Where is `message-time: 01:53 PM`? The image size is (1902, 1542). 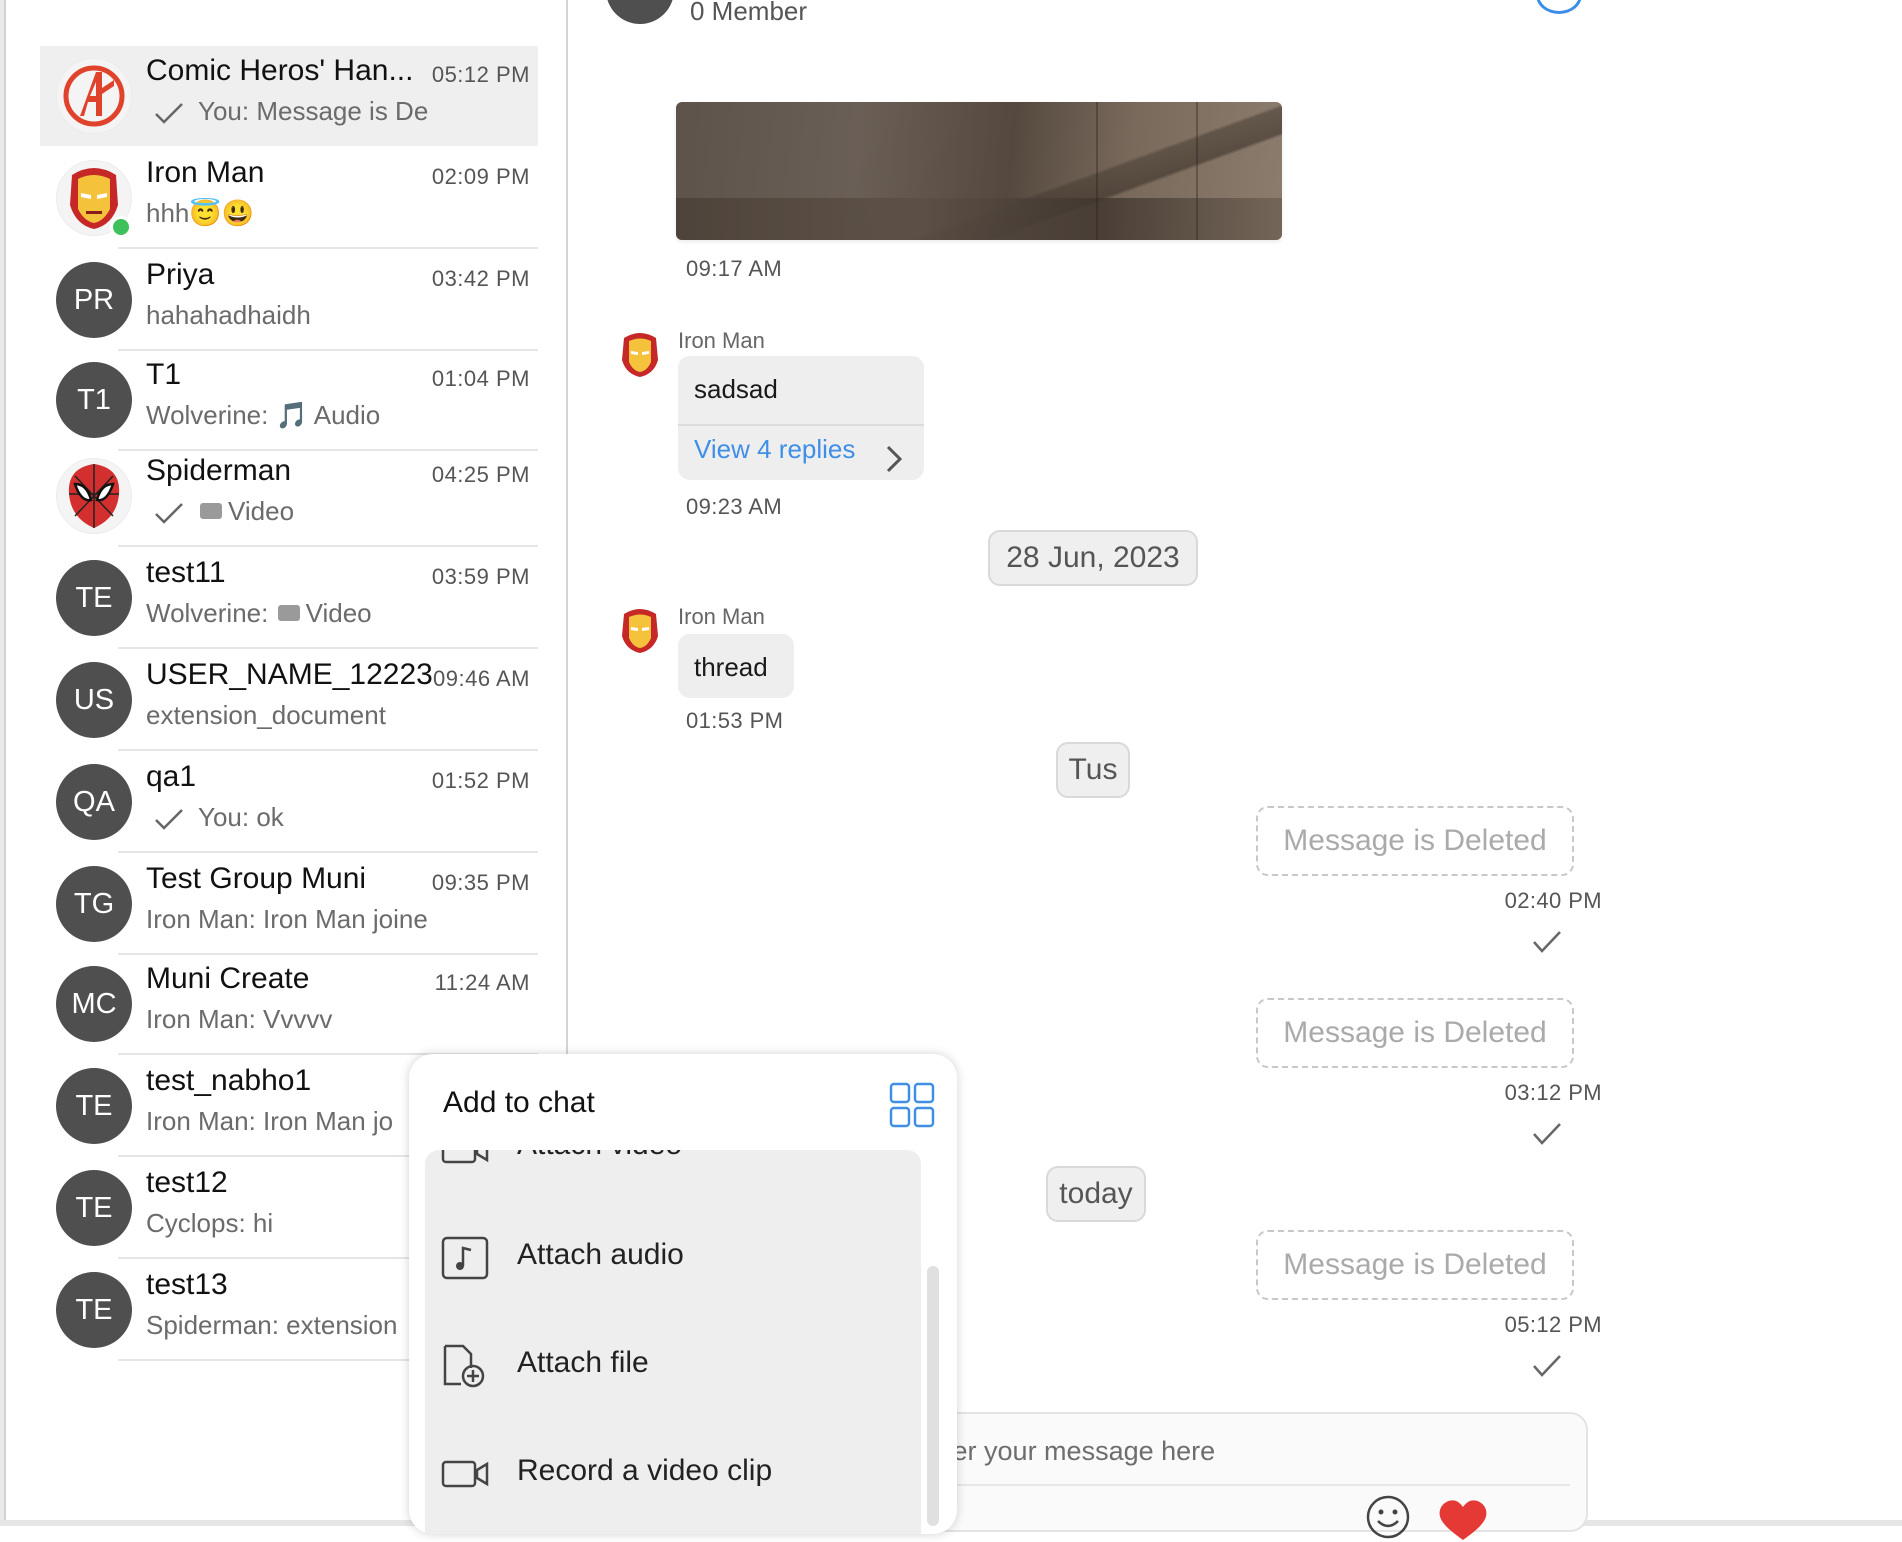
message-time: 01:53 PM is located at coordinates (735, 720).